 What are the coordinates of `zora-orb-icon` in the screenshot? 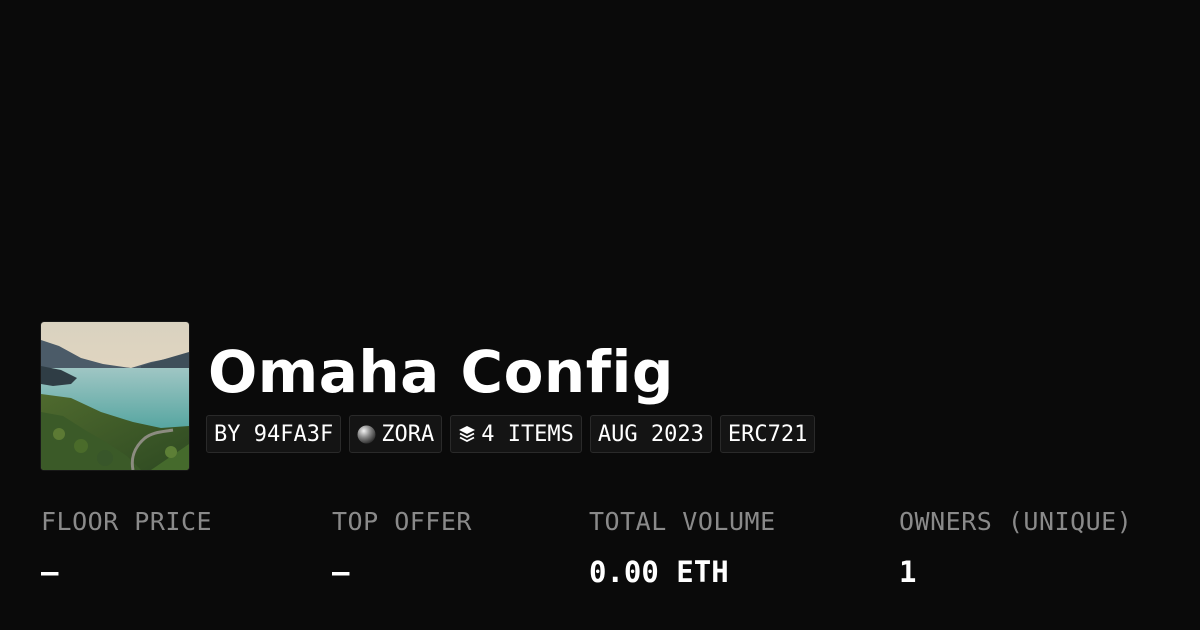 It's located at (366, 434).